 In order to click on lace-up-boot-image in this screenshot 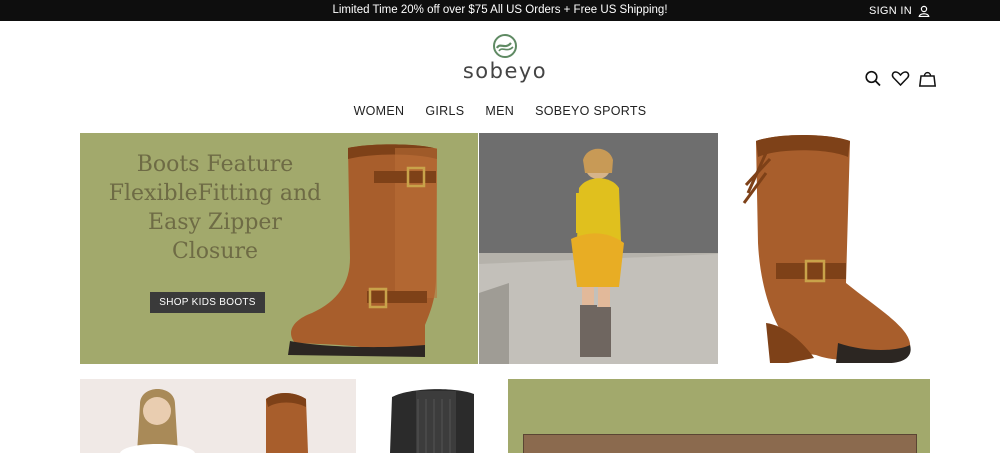, I will do `click(826, 249)`.